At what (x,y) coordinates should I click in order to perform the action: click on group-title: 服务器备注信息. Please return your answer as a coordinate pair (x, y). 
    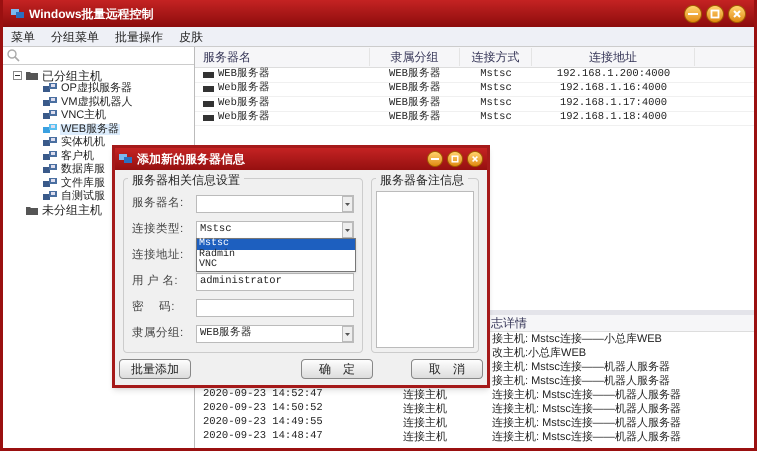
    Looking at the image, I should click on (422, 180).